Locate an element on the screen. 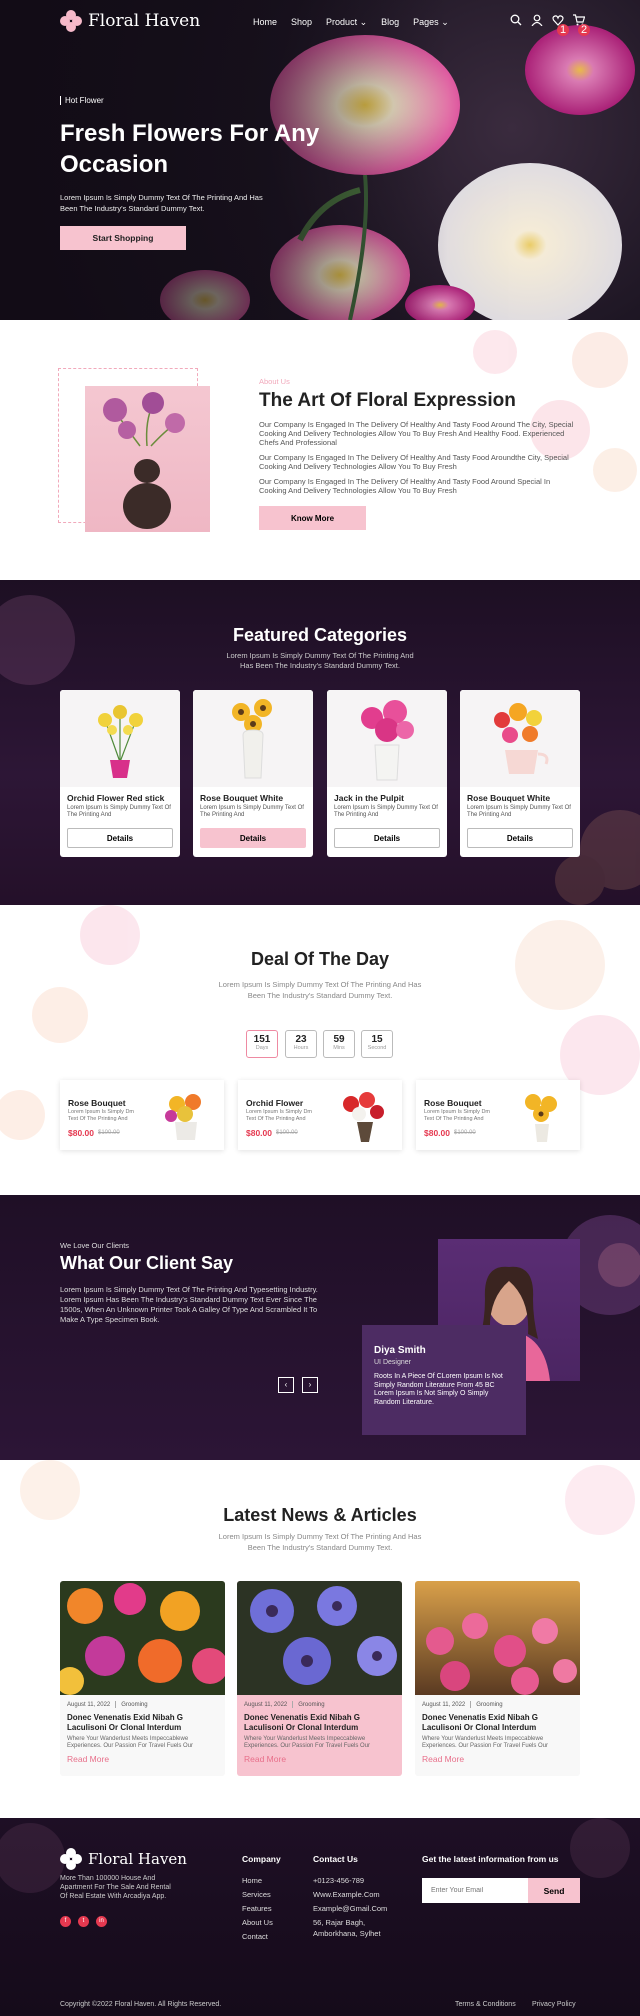  contact-website: Www.Example.Com is located at coordinates (346, 1894).